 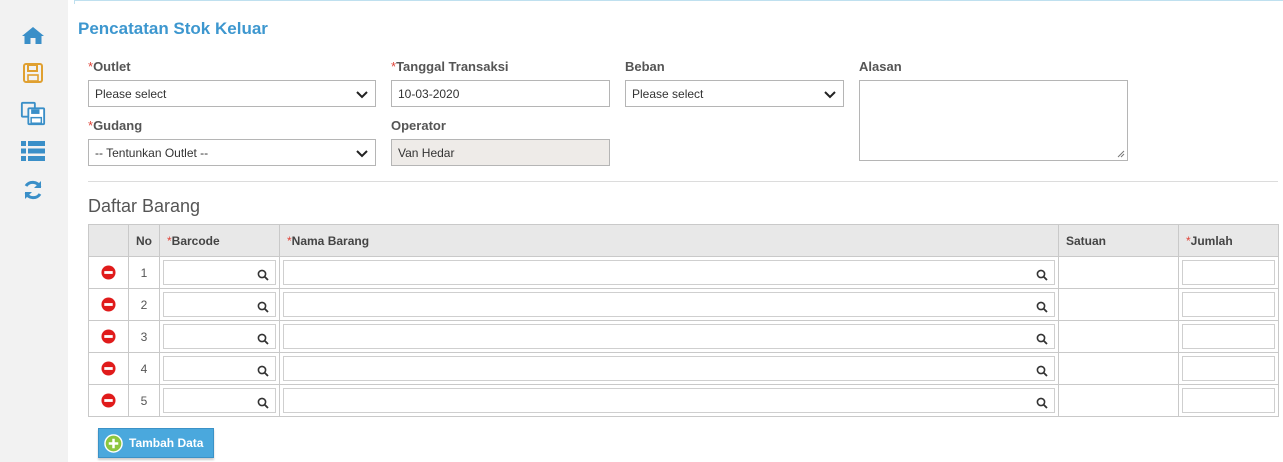 I want to click on table-row: 1, so click(x=683, y=272).